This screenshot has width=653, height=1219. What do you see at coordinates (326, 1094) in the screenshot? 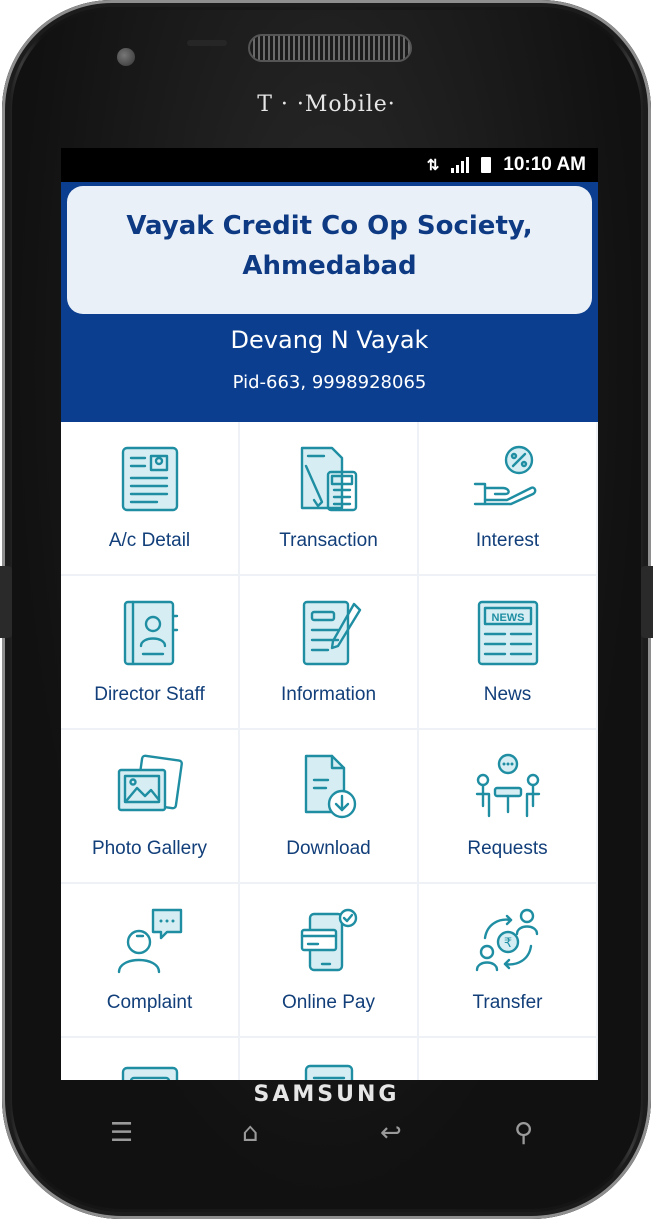
I see `brand-logo: SAMSUNG` at bounding box center [326, 1094].